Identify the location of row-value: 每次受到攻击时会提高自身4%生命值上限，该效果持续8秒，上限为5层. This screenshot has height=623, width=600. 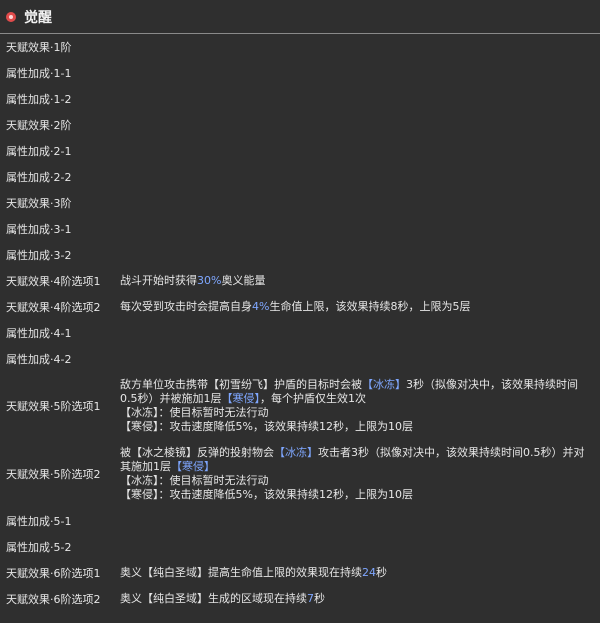
(360, 307).